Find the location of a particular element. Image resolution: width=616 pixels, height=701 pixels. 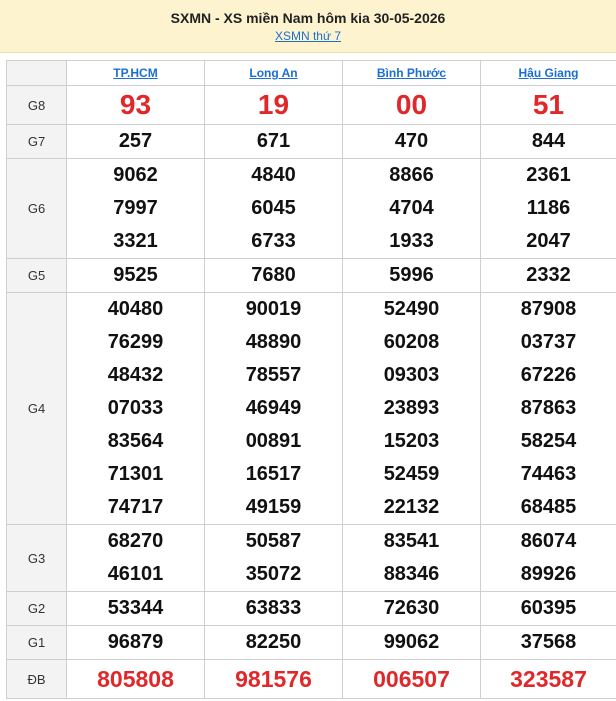

prize-cell-long-an: 82250 is located at coordinates (273, 642).